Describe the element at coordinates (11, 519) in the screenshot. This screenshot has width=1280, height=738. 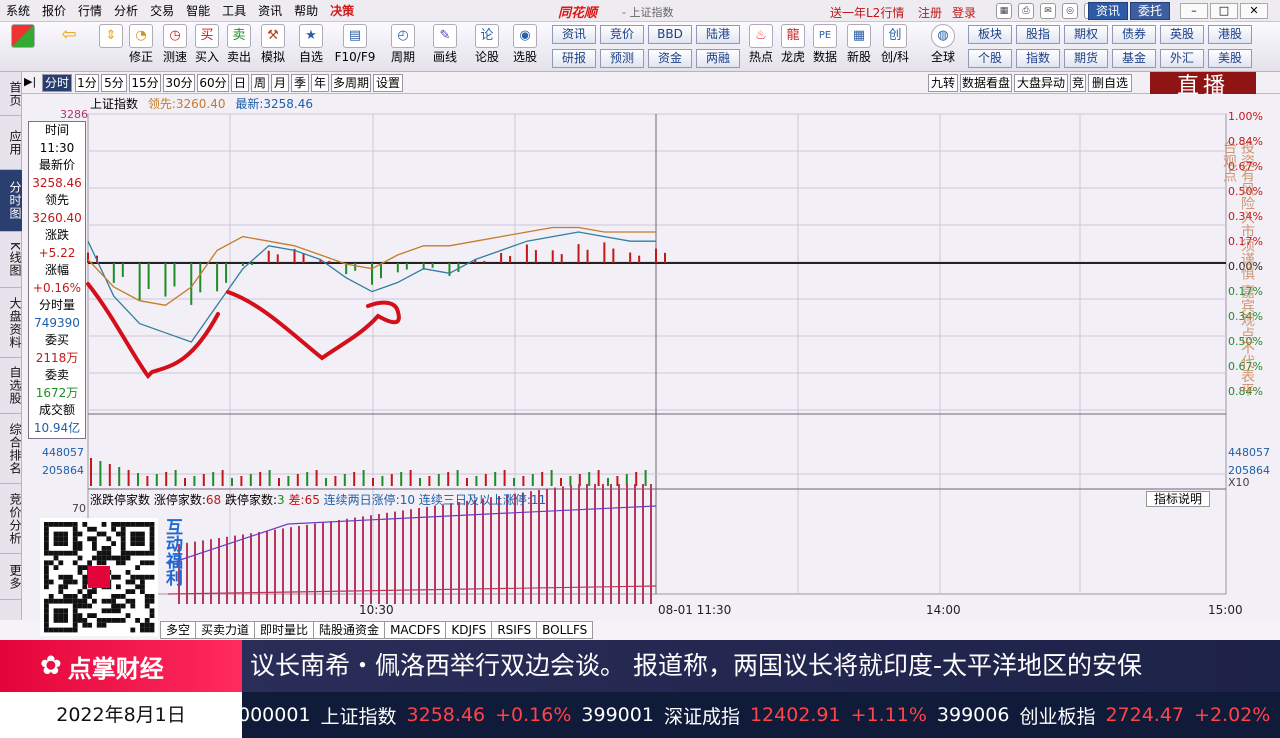
I see `nav-auction: 竞价分析` at that location.